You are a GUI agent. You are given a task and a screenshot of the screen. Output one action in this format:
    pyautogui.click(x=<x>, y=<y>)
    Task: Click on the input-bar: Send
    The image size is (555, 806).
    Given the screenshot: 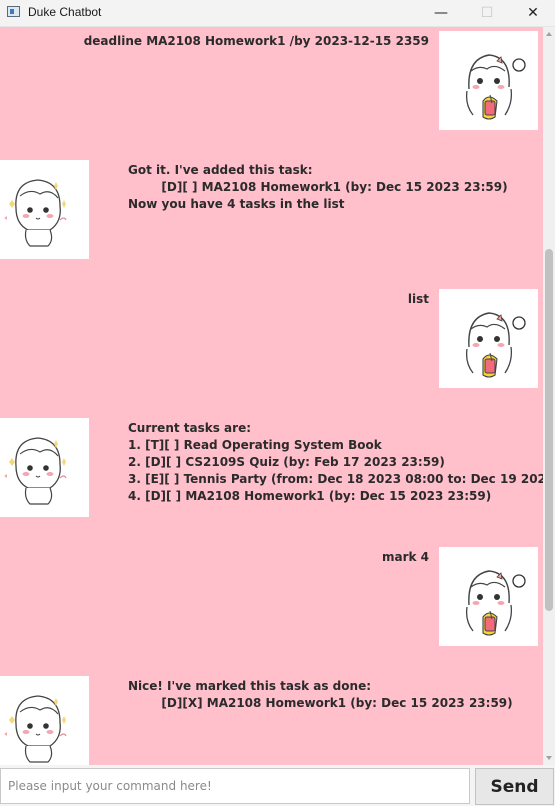 What is the action you would take?
    pyautogui.click(x=277, y=785)
    